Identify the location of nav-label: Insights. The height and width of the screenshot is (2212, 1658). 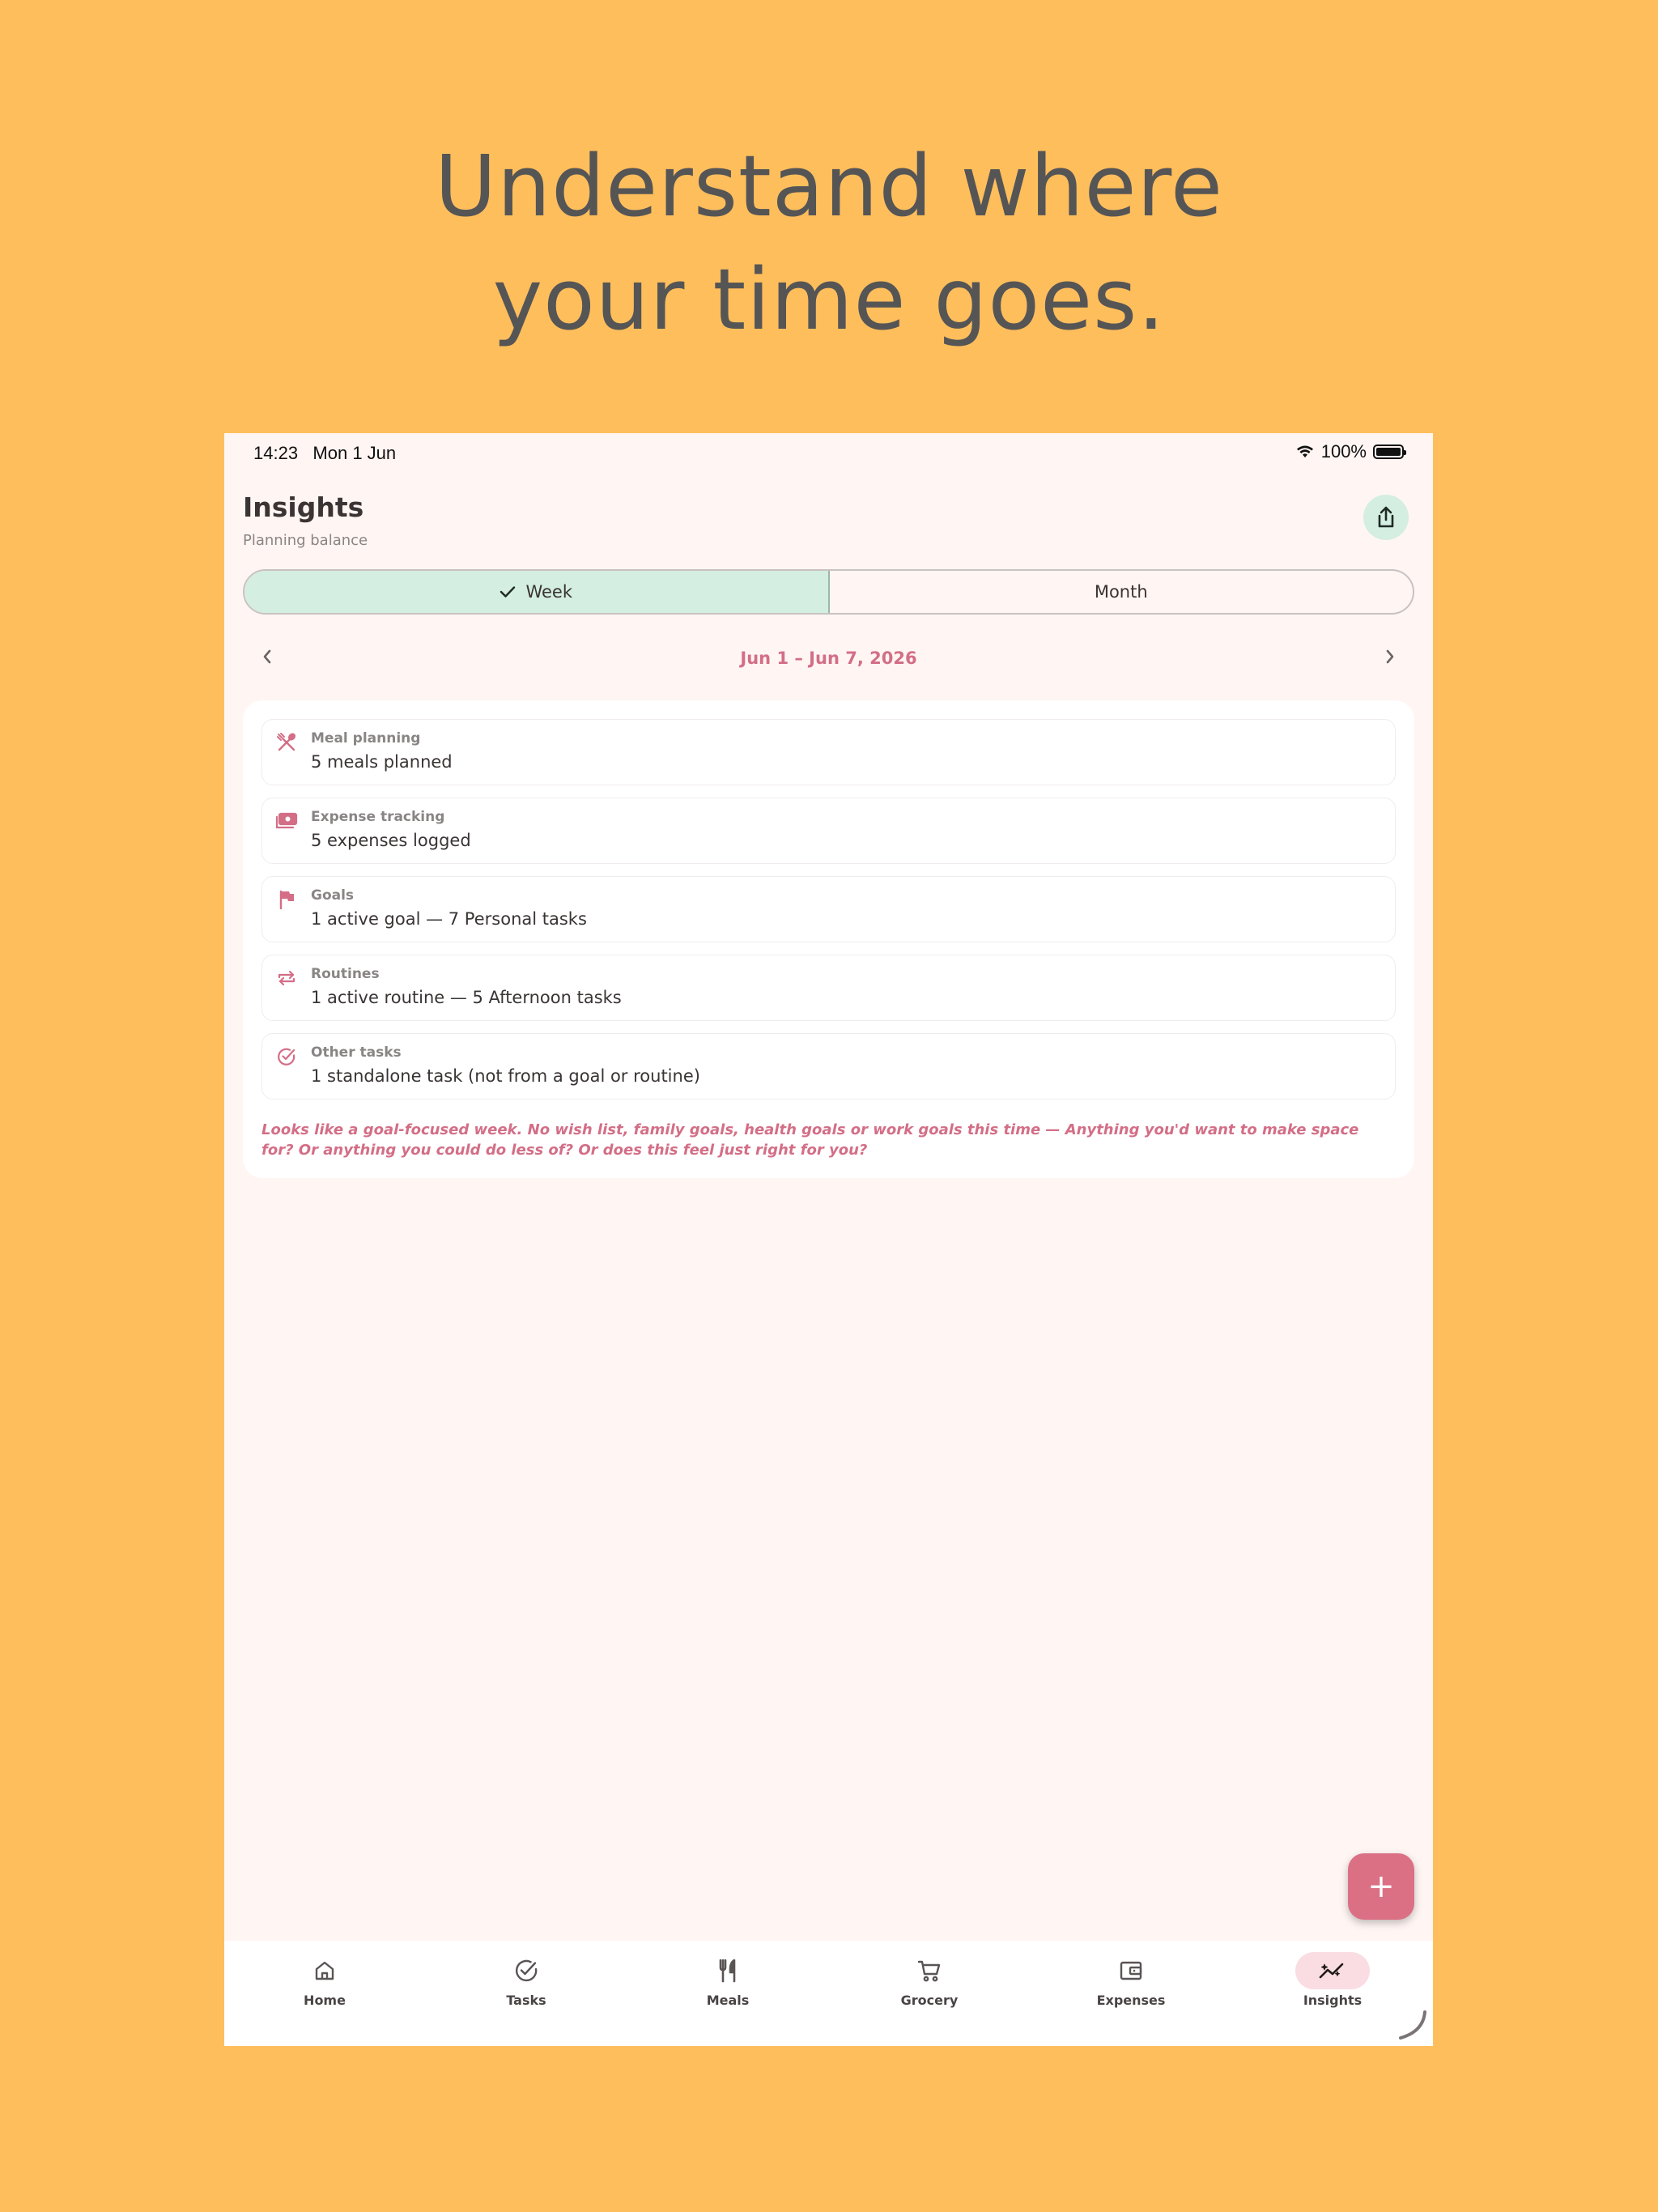
(1333, 2000).